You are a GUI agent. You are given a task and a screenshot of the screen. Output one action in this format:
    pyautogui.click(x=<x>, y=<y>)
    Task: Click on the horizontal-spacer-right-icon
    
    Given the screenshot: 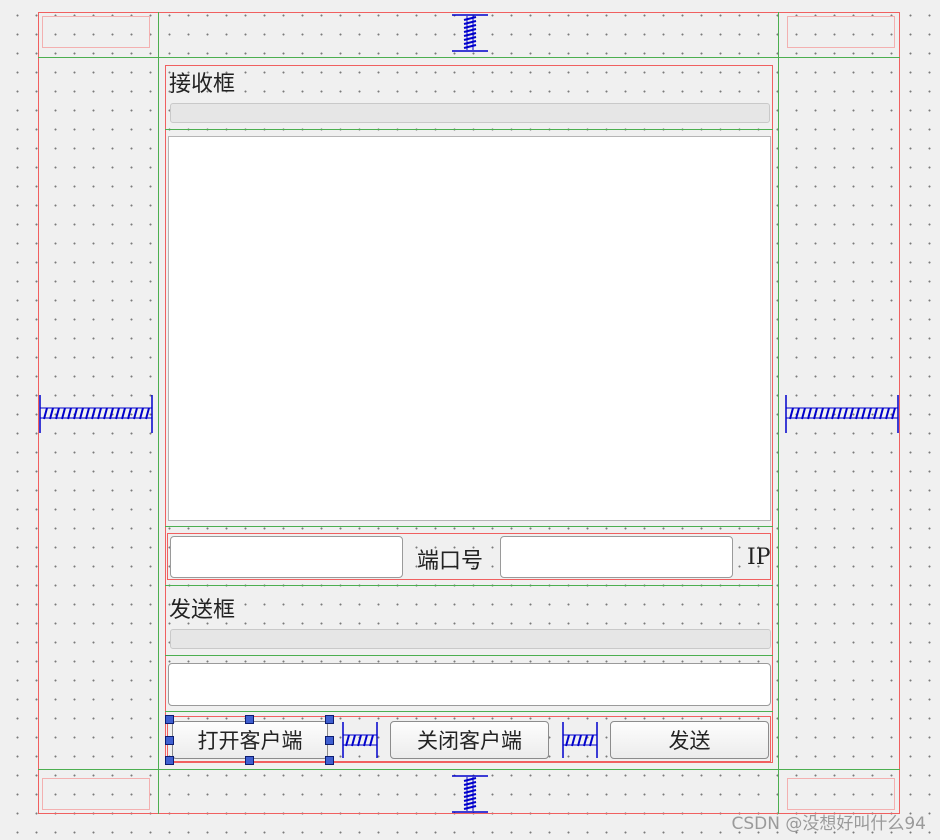 What is the action you would take?
    pyautogui.click(x=842, y=414)
    